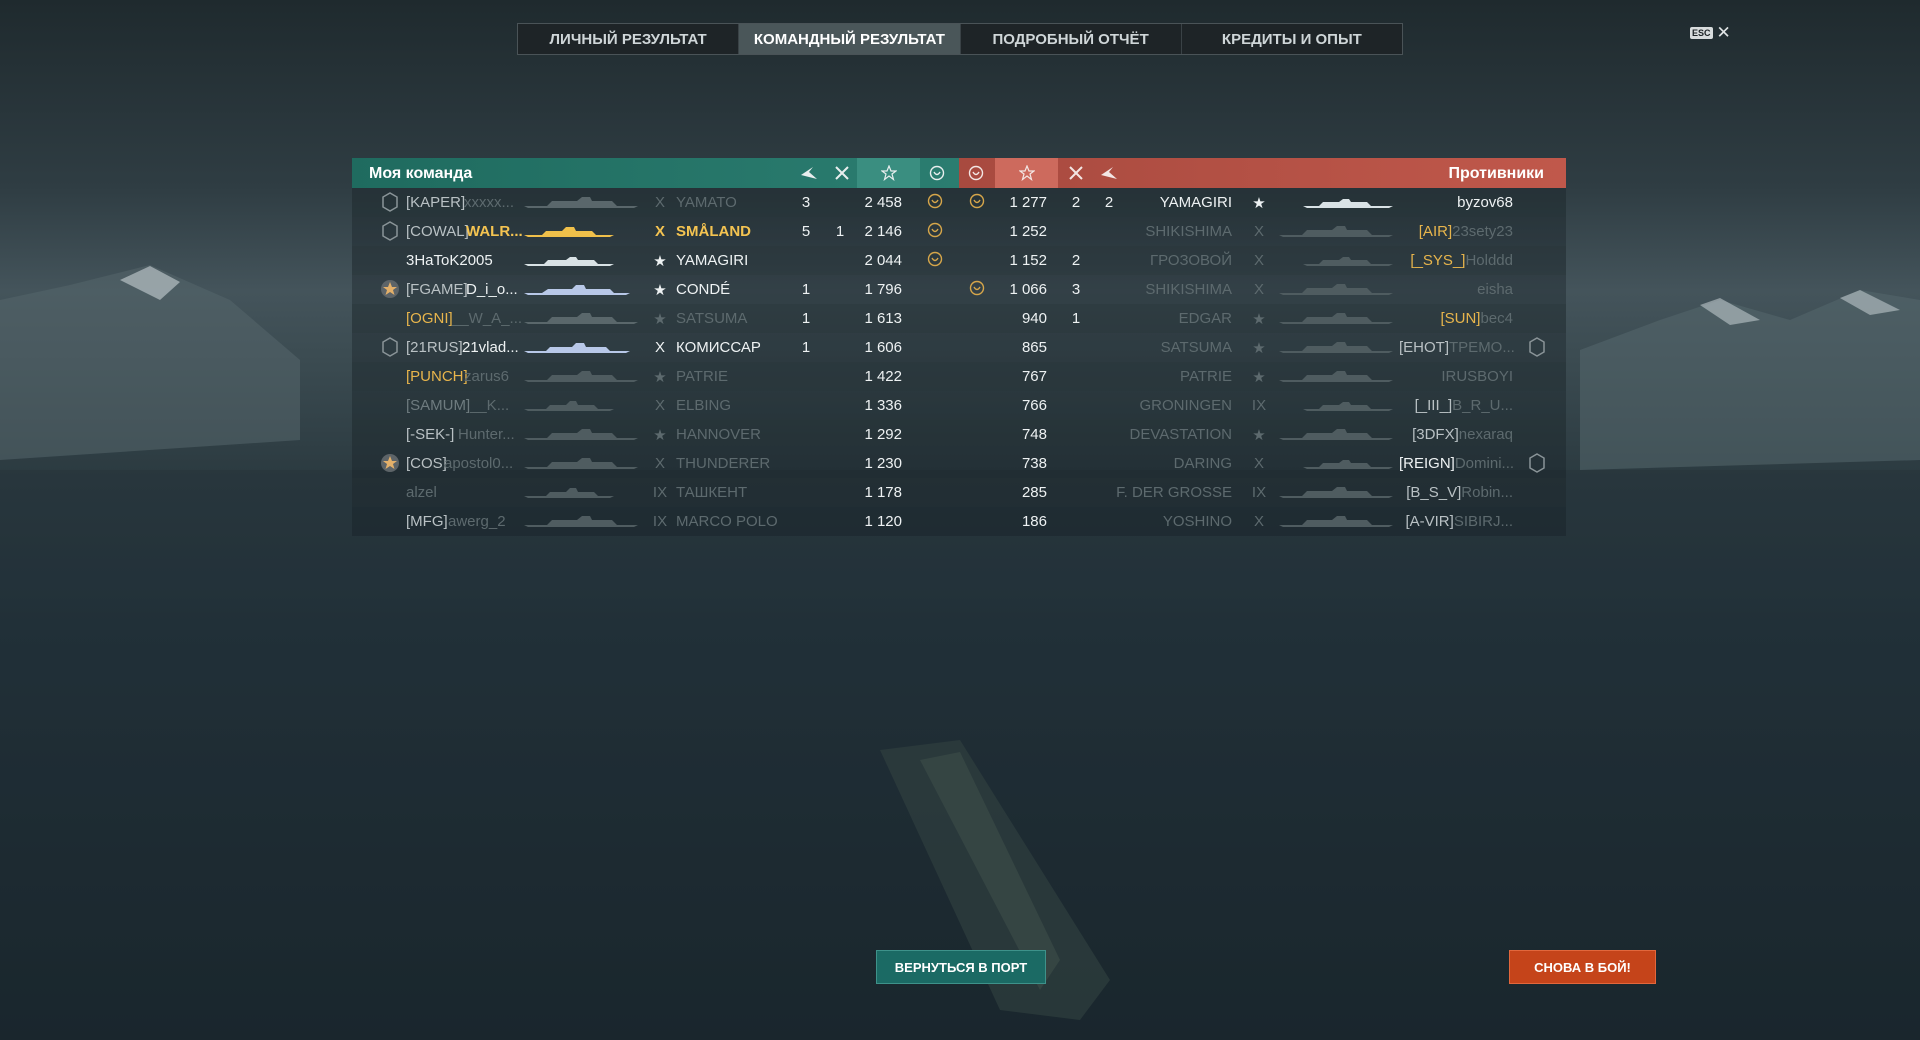  What do you see at coordinates (1460, 318) in the screenshot?
I see `player-clan: [SUN]` at bounding box center [1460, 318].